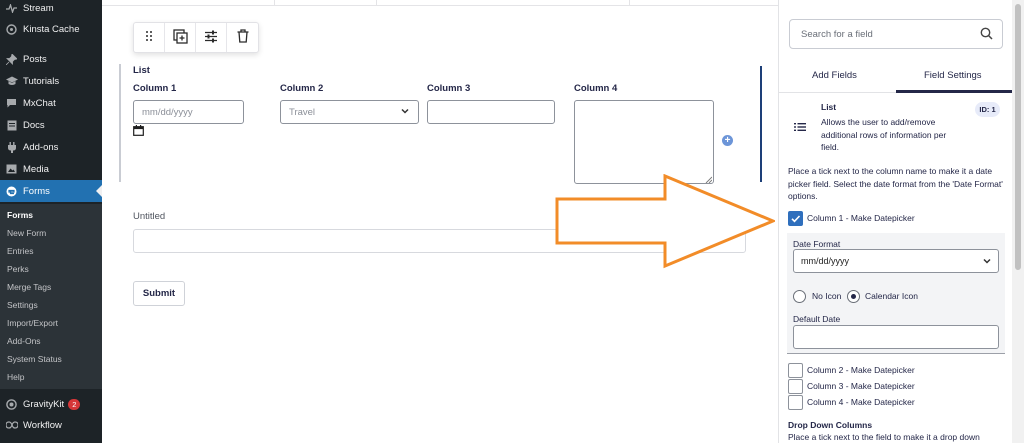 The width and height of the screenshot is (1024, 443). Describe the element at coordinates (987, 109) in the screenshot. I see `field-id-badge: ID: 1` at that location.